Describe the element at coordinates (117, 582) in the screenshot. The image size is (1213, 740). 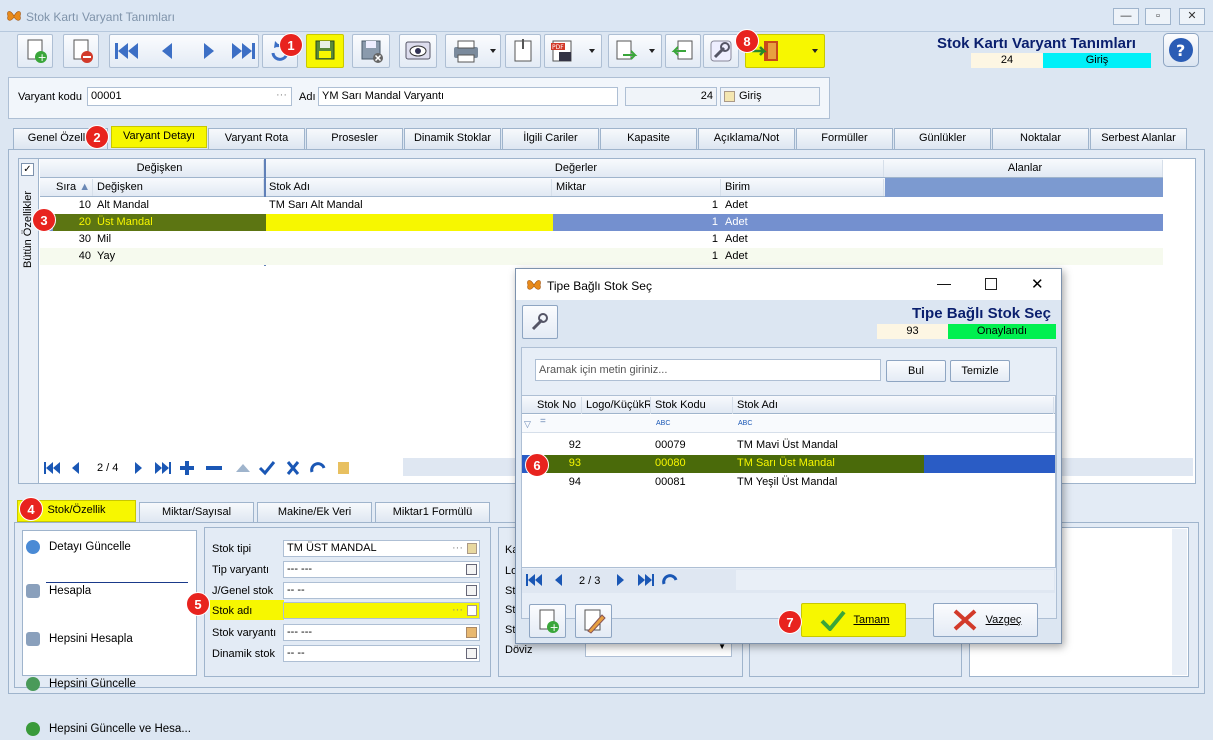
I see `divider` at that location.